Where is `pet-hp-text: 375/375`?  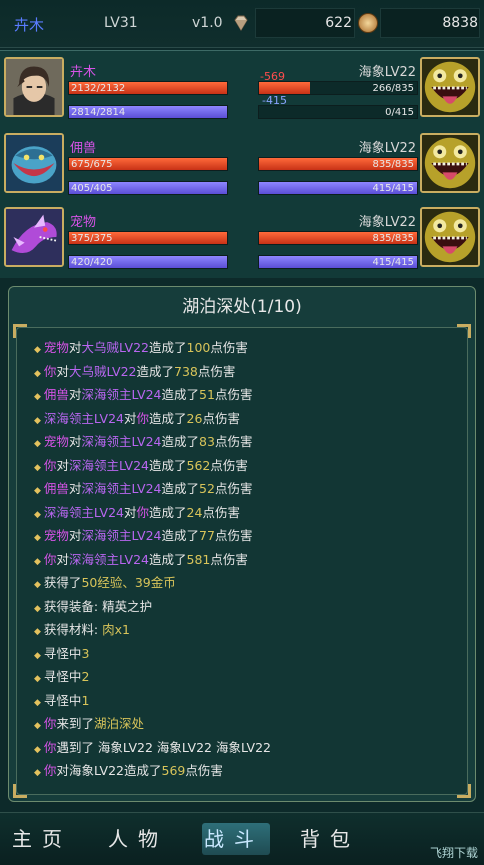 pet-hp-text: 375/375 is located at coordinates (92, 238).